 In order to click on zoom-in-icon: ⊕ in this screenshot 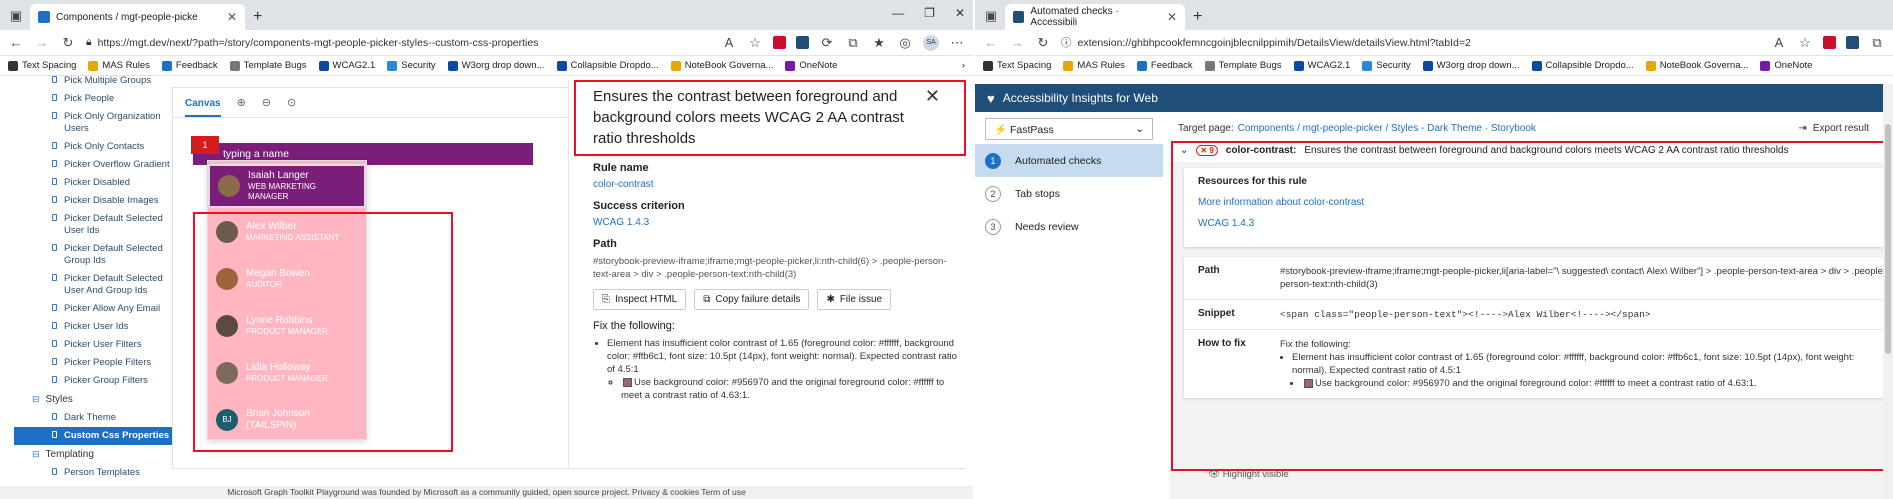, I will do `click(241, 102)`.